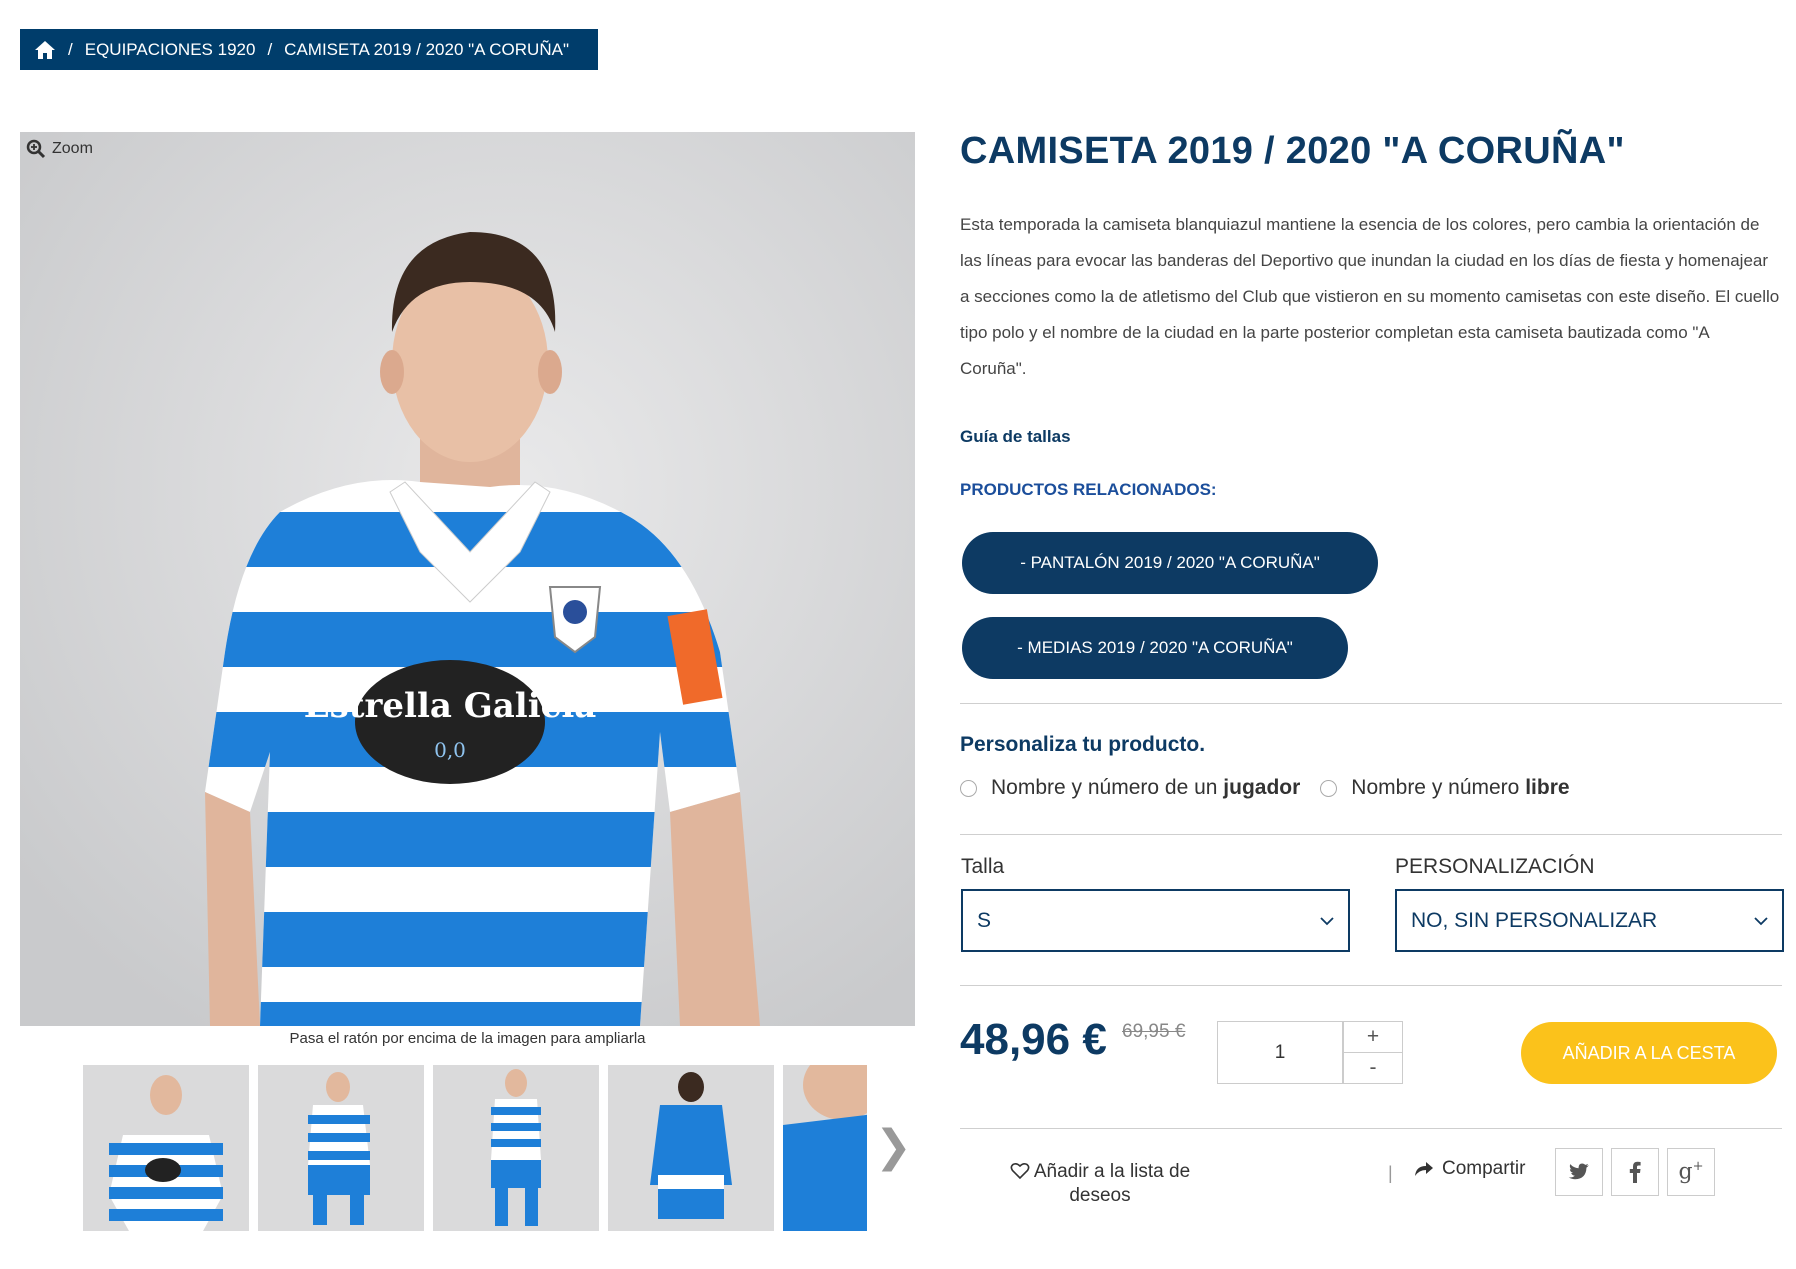 This screenshot has height=1269, width=1796. I want to click on quantity-increase-button: +, so click(1373, 1037).